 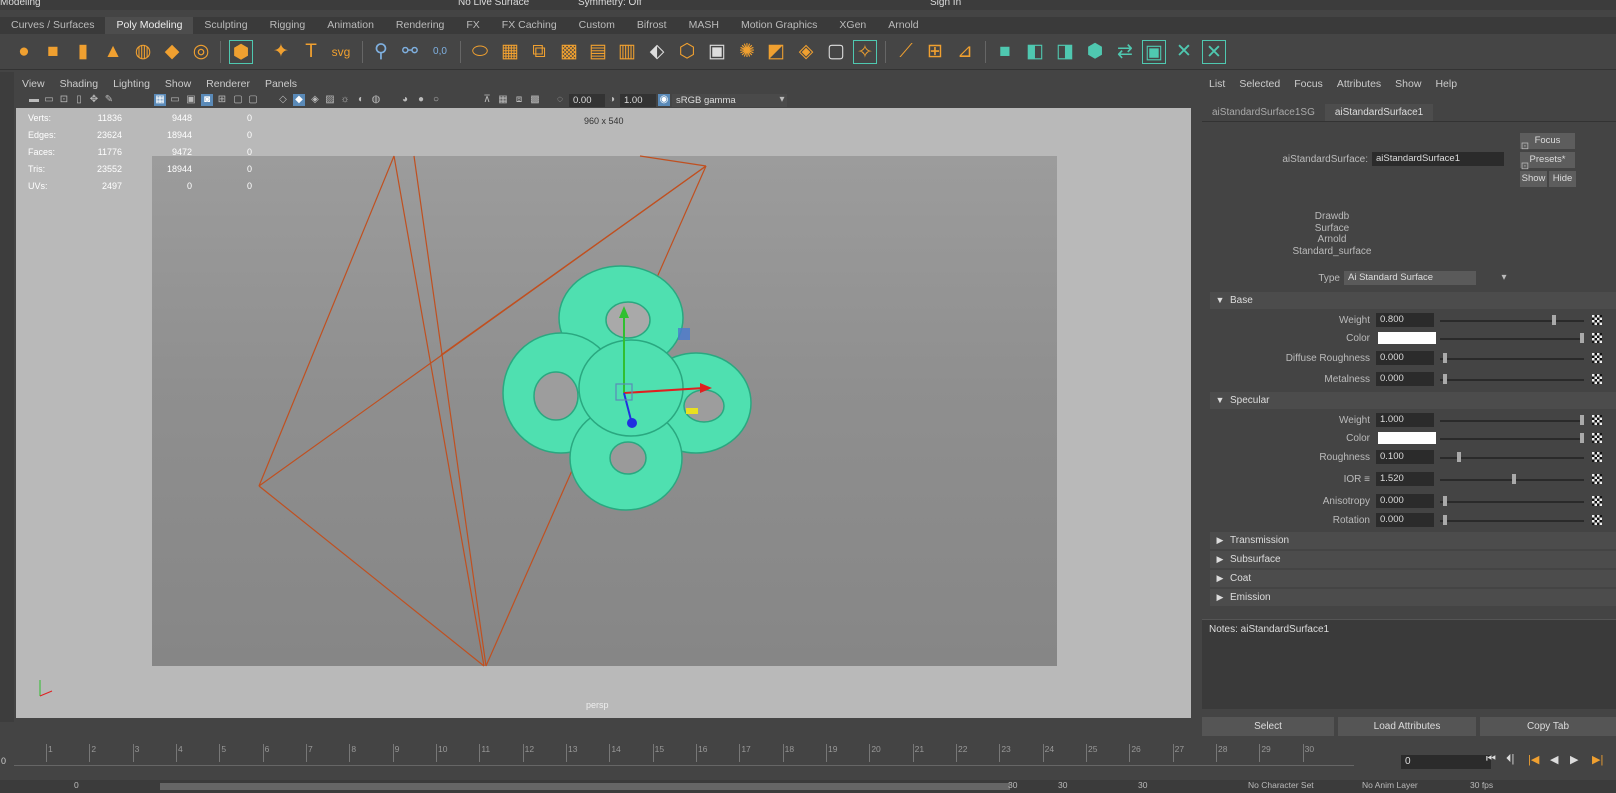 What do you see at coordinates (836, 52) in the screenshot?
I see `append-icon: ▢` at bounding box center [836, 52].